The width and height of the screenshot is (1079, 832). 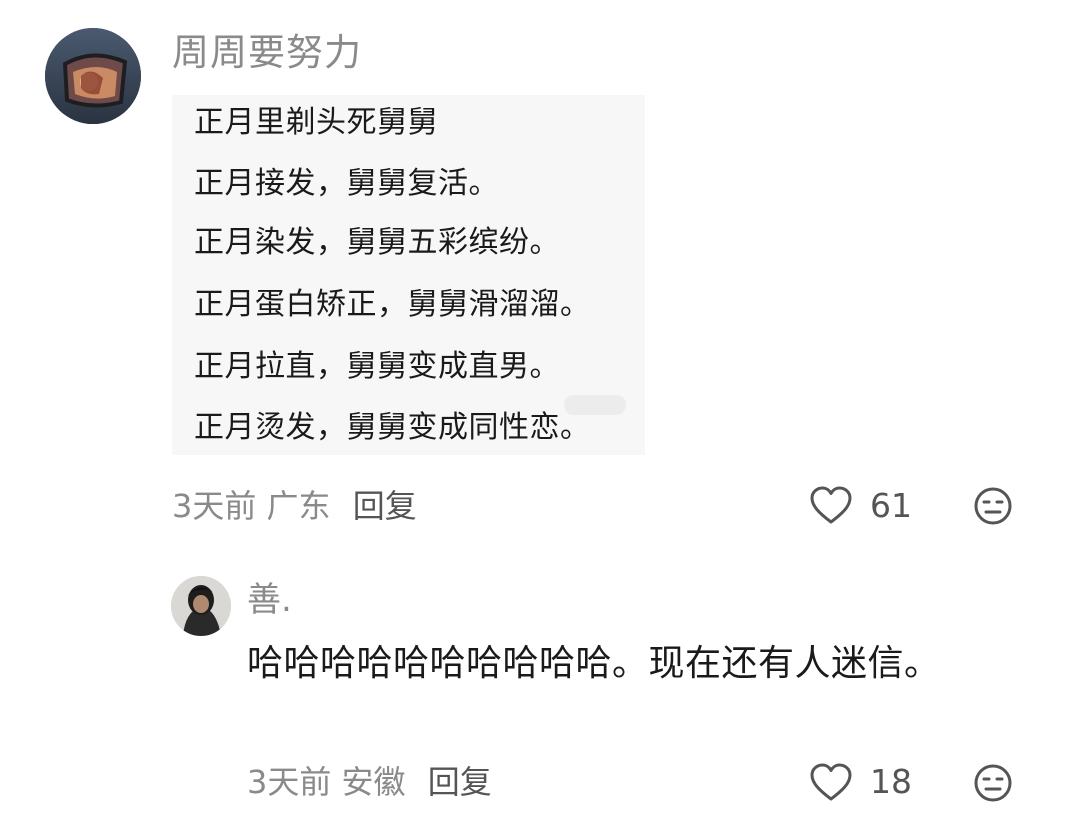 I want to click on comment-meta: 3天前 安徽 回复, so click(x=369, y=782).